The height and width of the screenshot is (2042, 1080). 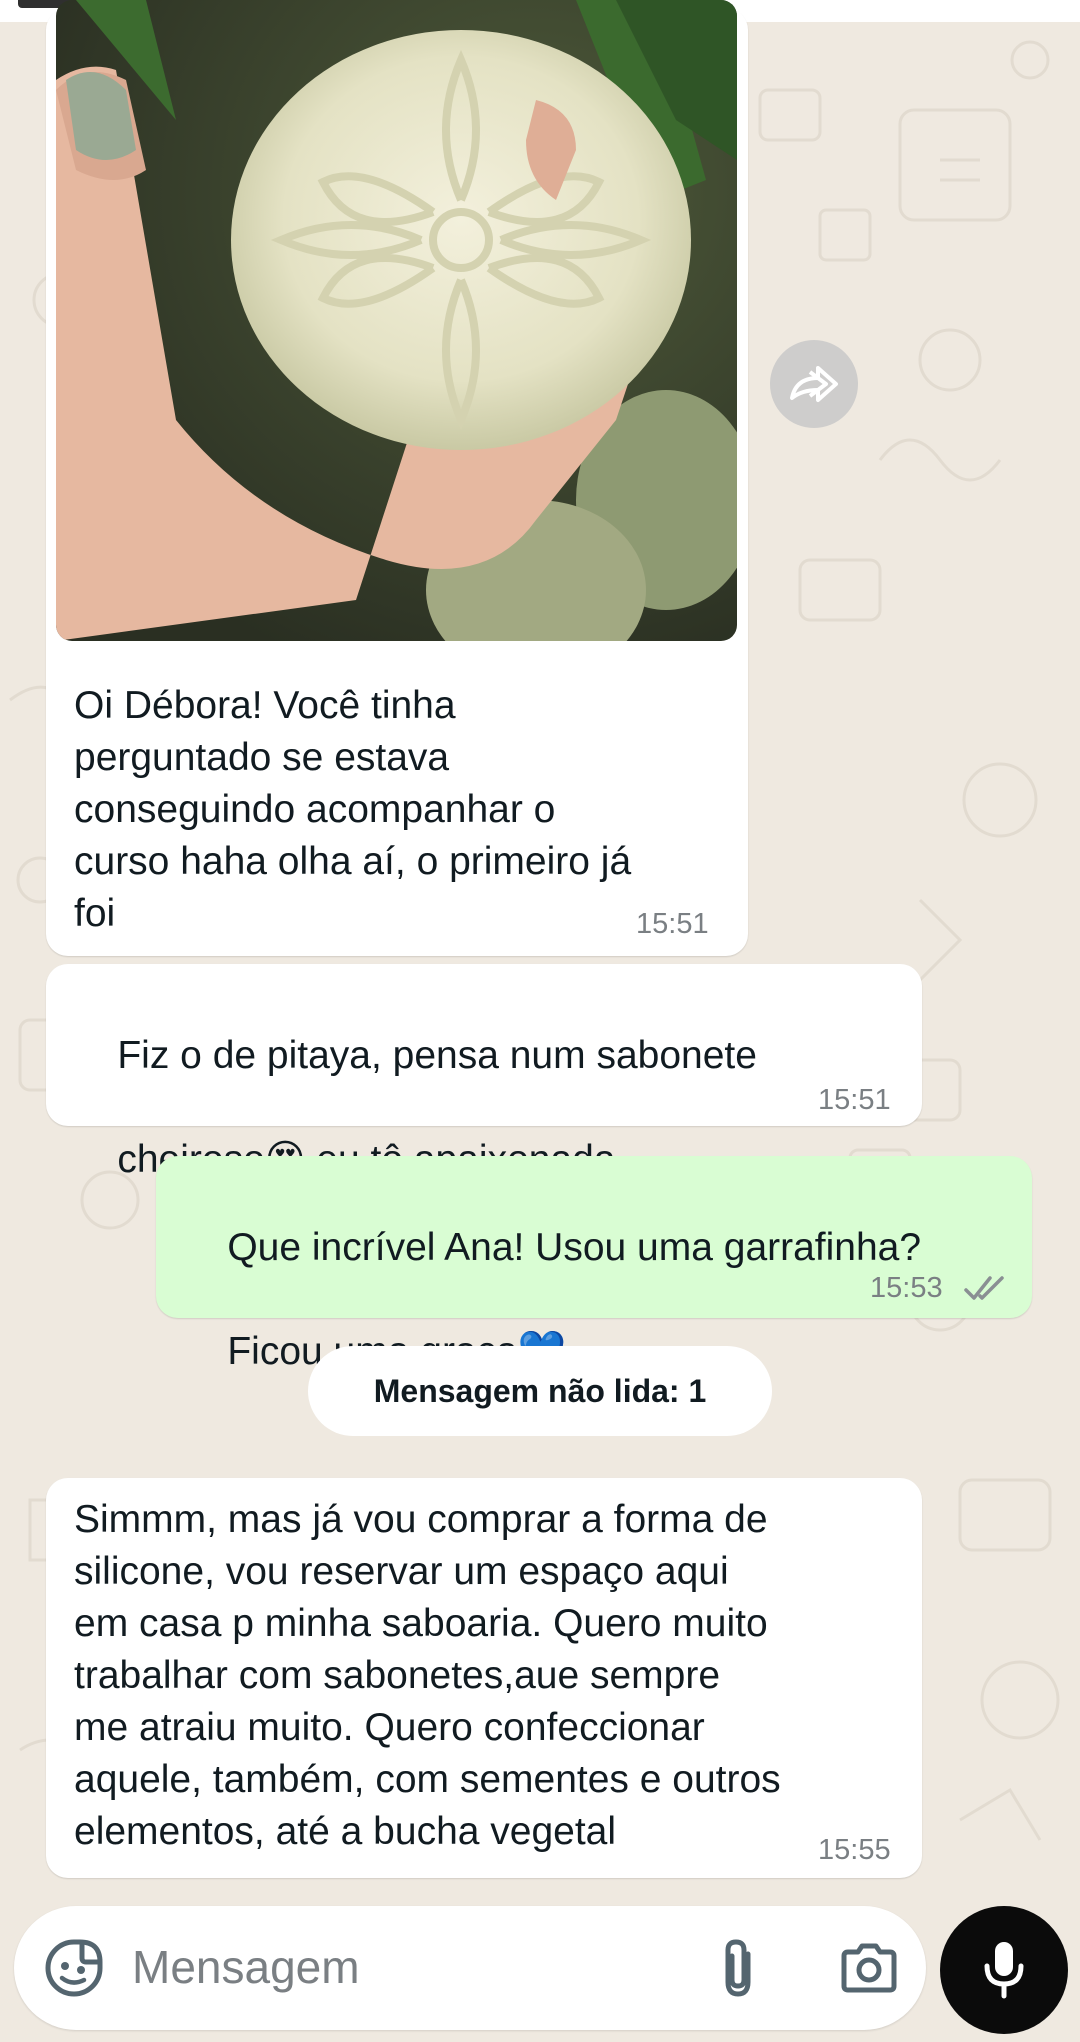 I want to click on camera-icon, so click(x=869, y=1968).